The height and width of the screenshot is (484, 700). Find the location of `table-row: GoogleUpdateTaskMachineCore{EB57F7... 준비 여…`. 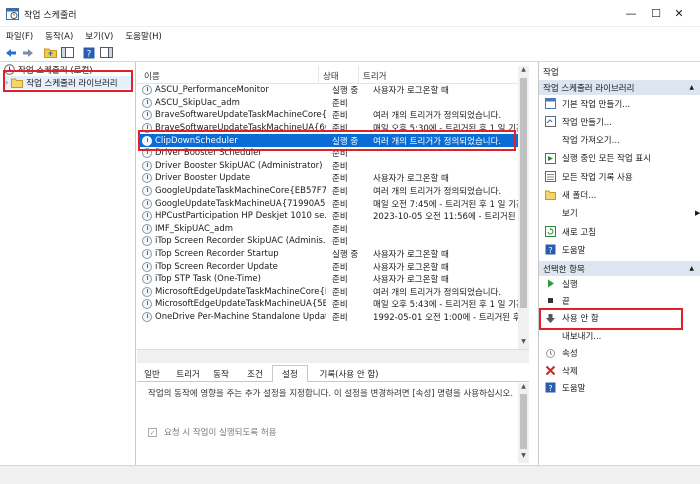

table-row: GoogleUpdateTaskMachineCore{EB57F7... 준비 여… is located at coordinates (330, 191).